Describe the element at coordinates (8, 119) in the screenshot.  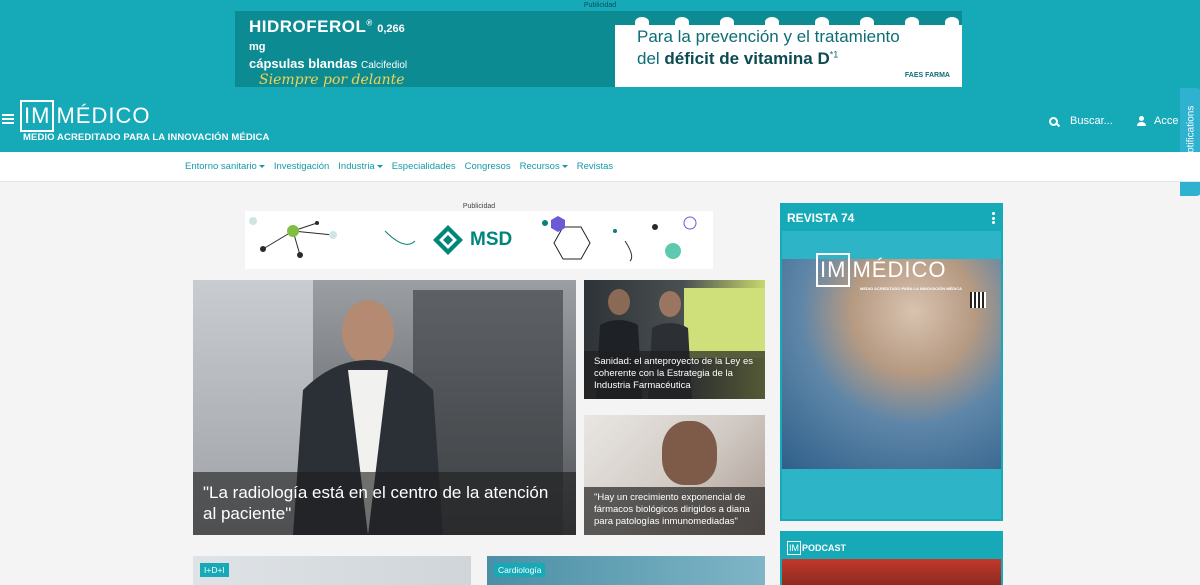
I see `menu-icon` at that location.